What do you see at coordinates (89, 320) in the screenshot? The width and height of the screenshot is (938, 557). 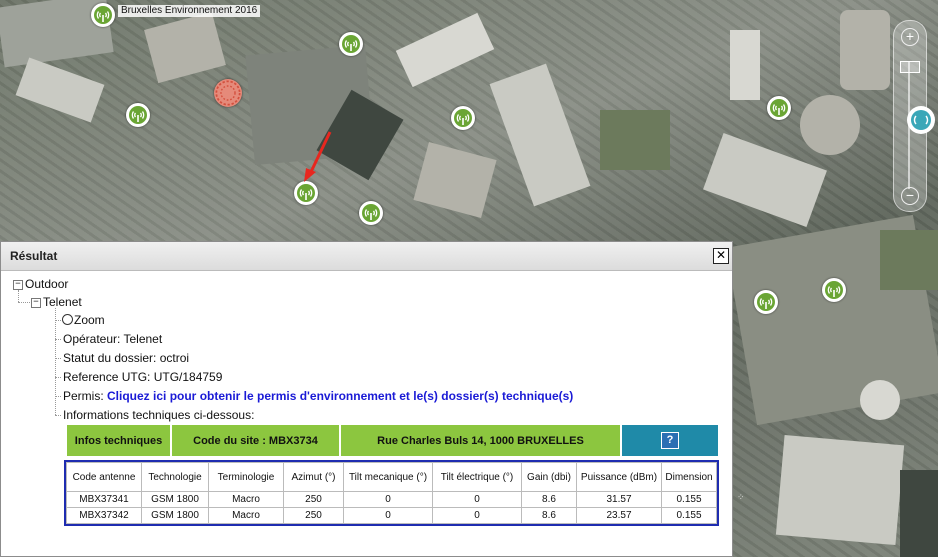 I see `zoom-link-label: Zoom` at bounding box center [89, 320].